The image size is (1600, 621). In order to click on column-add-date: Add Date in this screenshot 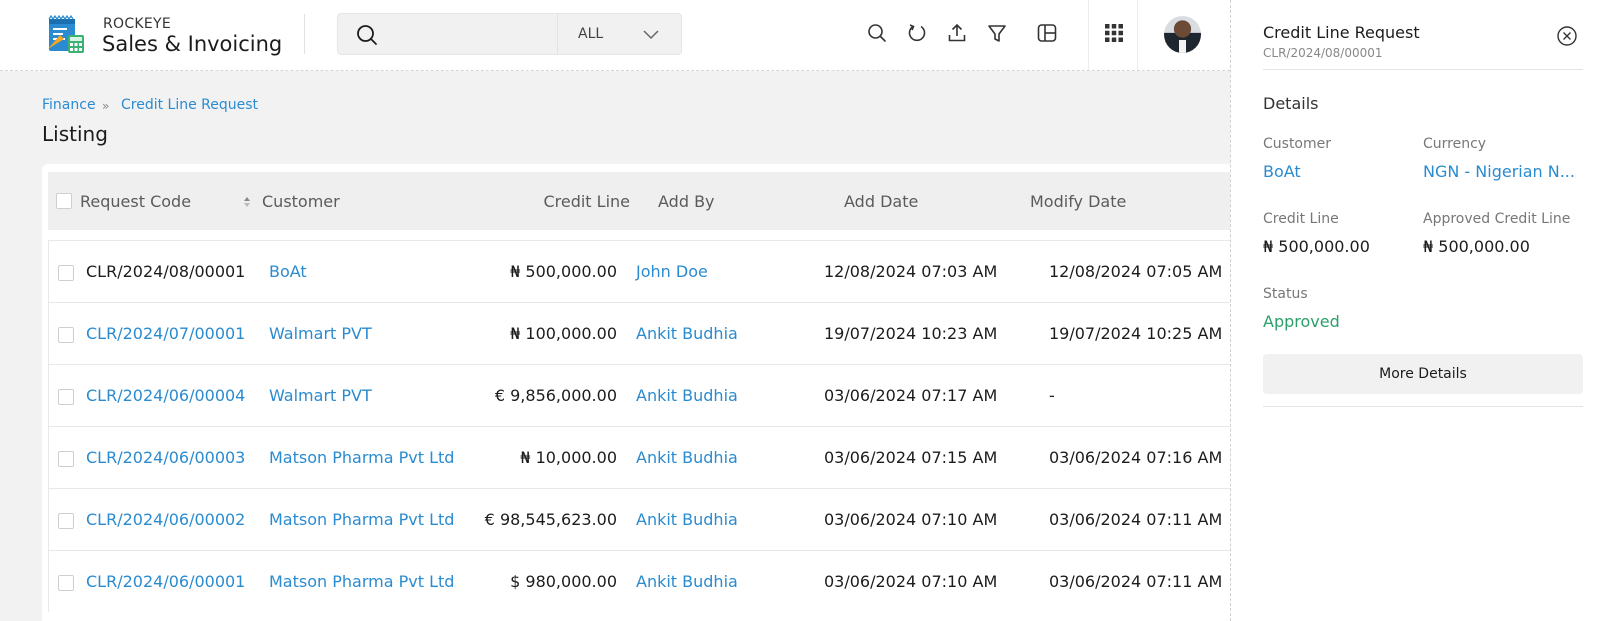, I will do `click(881, 201)`.